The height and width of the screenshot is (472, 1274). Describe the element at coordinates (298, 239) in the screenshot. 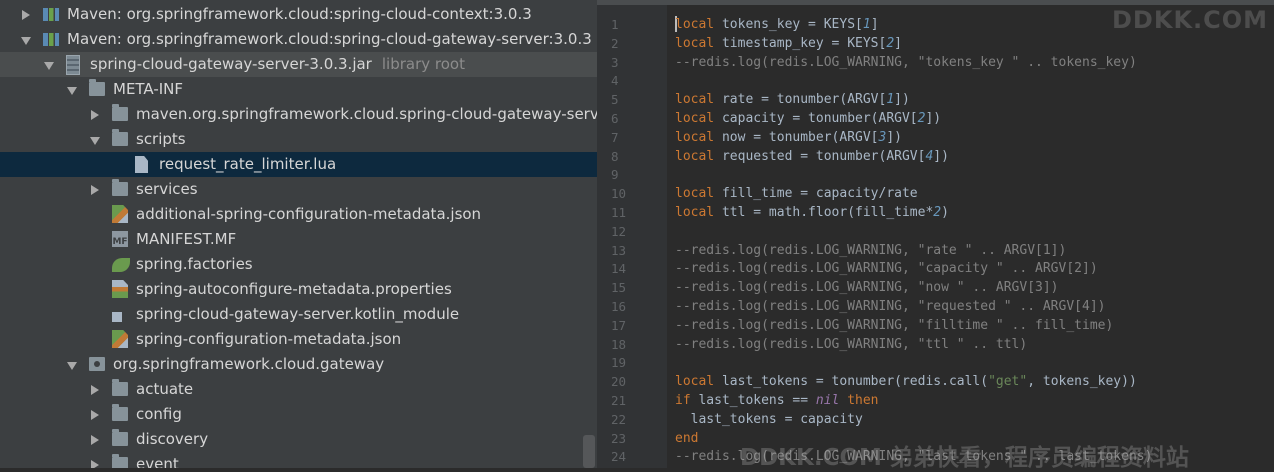

I see `tree-row: MF MANIFEST.MF` at that location.